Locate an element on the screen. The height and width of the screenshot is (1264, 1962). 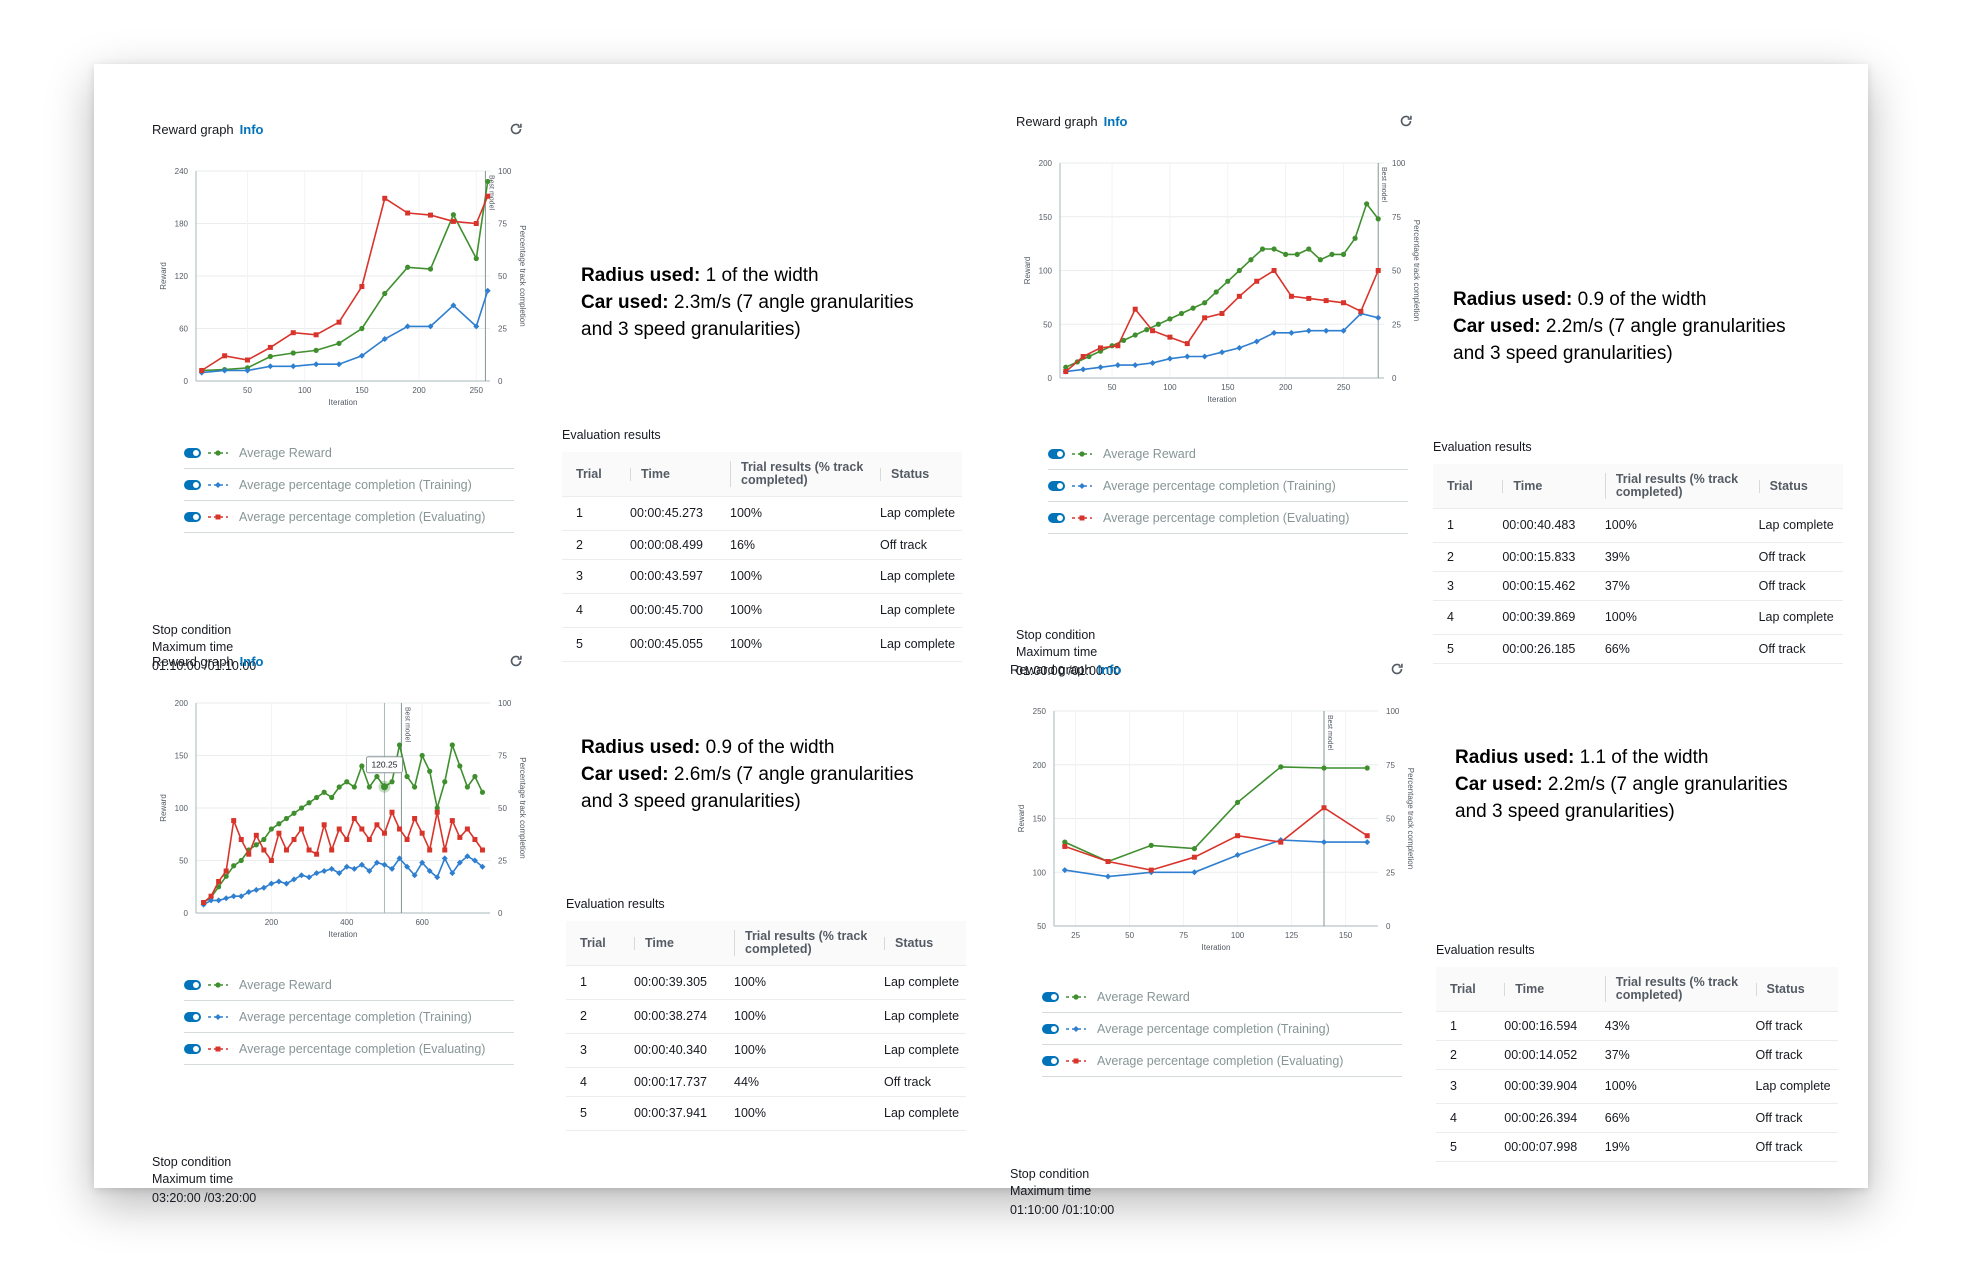
table-row: 3 00:00:40.340 100% Lap complete is located at coordinates (766, 1050).